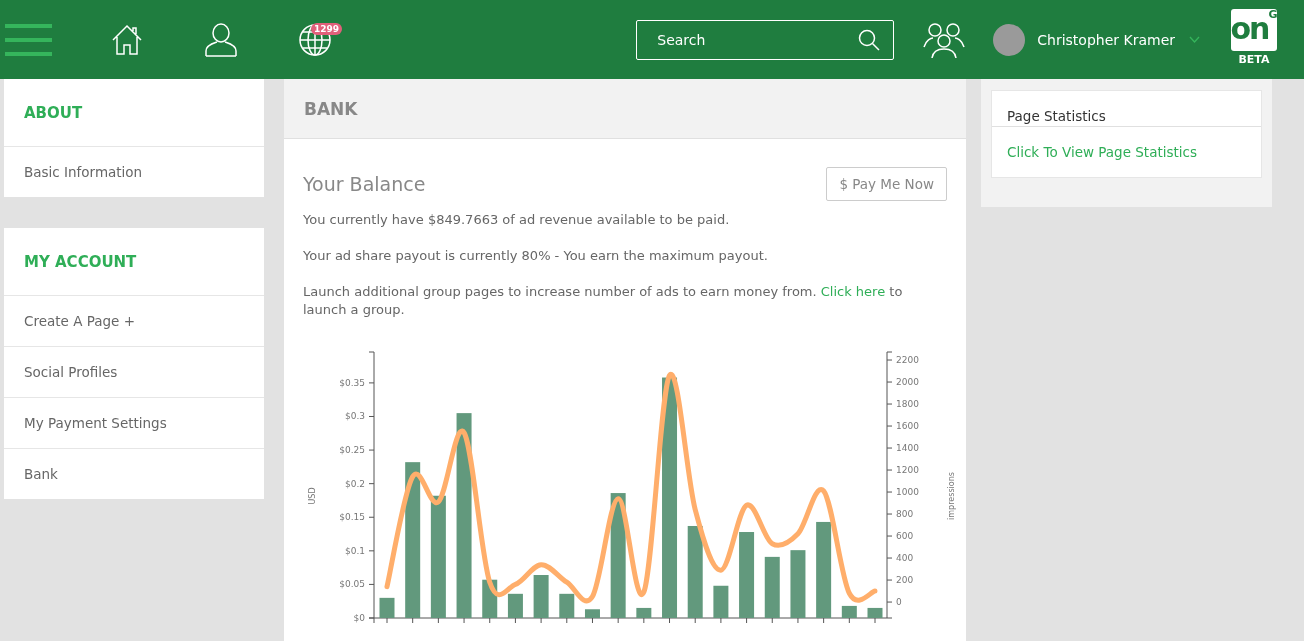 The width and height of the screenshot is (1304, 641). I want to click on sidebar-item: My Payment Settings, so click(134, 423).